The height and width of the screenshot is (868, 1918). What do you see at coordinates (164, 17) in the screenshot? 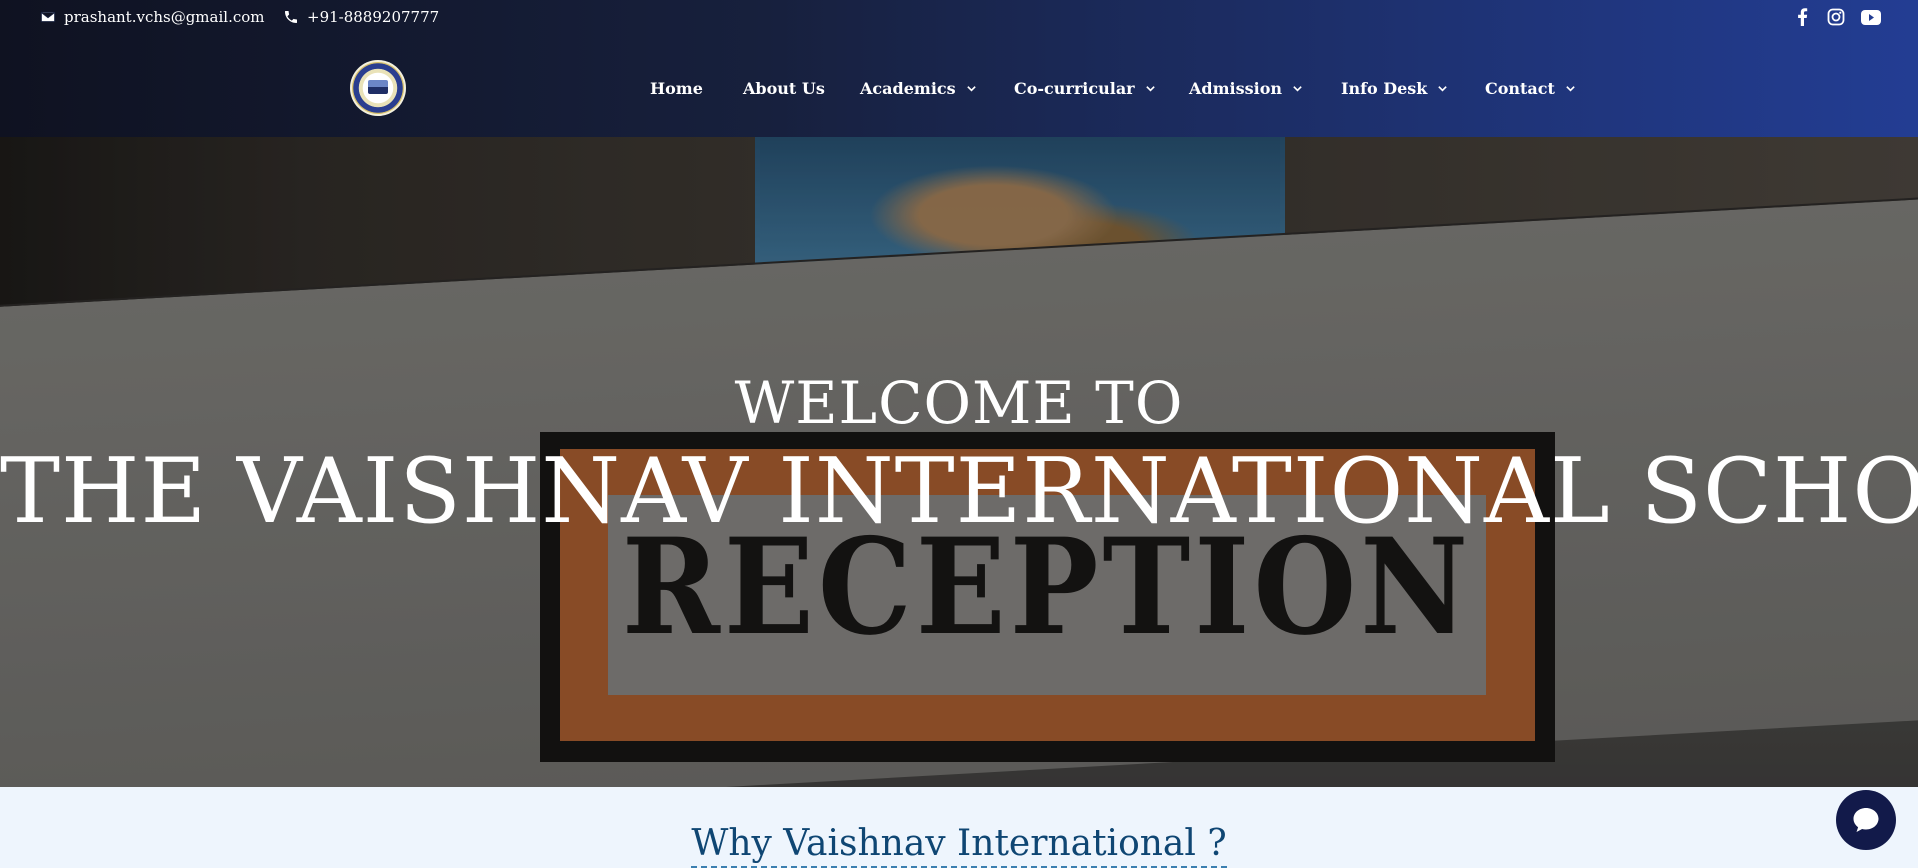
I see `email-text: prashant.vchs@gmail.com` at bounding box center [164, 17].